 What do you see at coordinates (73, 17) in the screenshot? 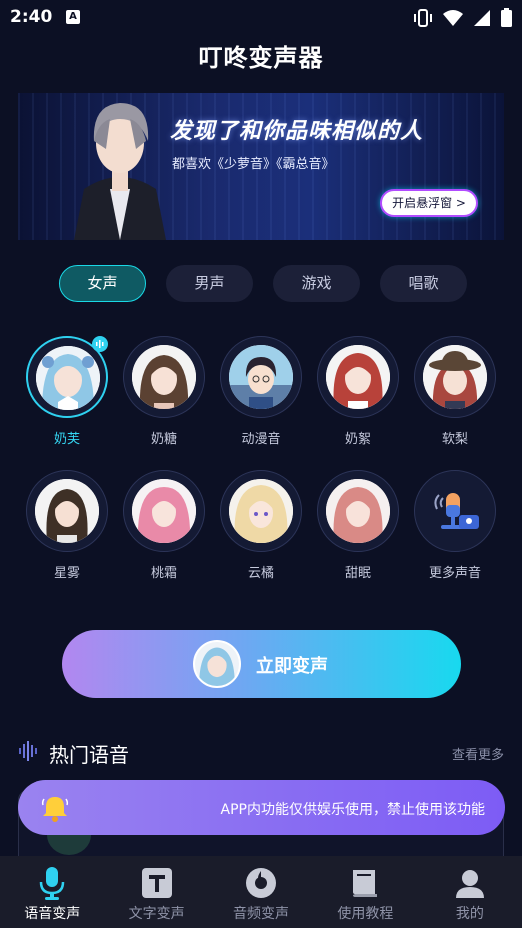
I see `notification-a-icon: A` at bounding box center [73, 17].